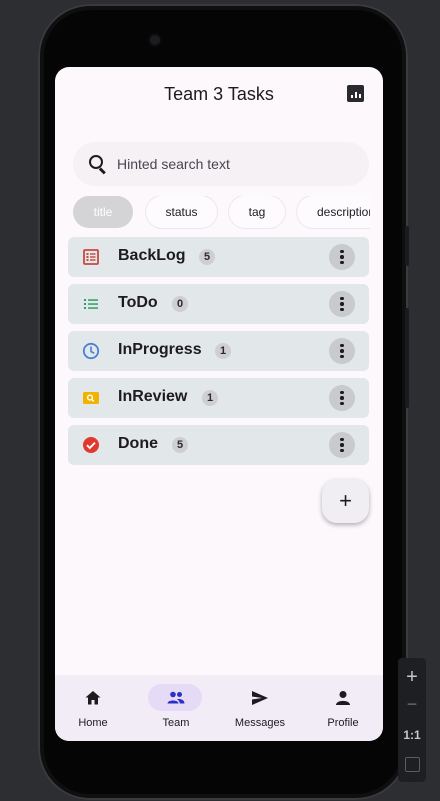 This screenshot has width=440, height=801. I want to click on group-label: InReview, so click(153, 396).